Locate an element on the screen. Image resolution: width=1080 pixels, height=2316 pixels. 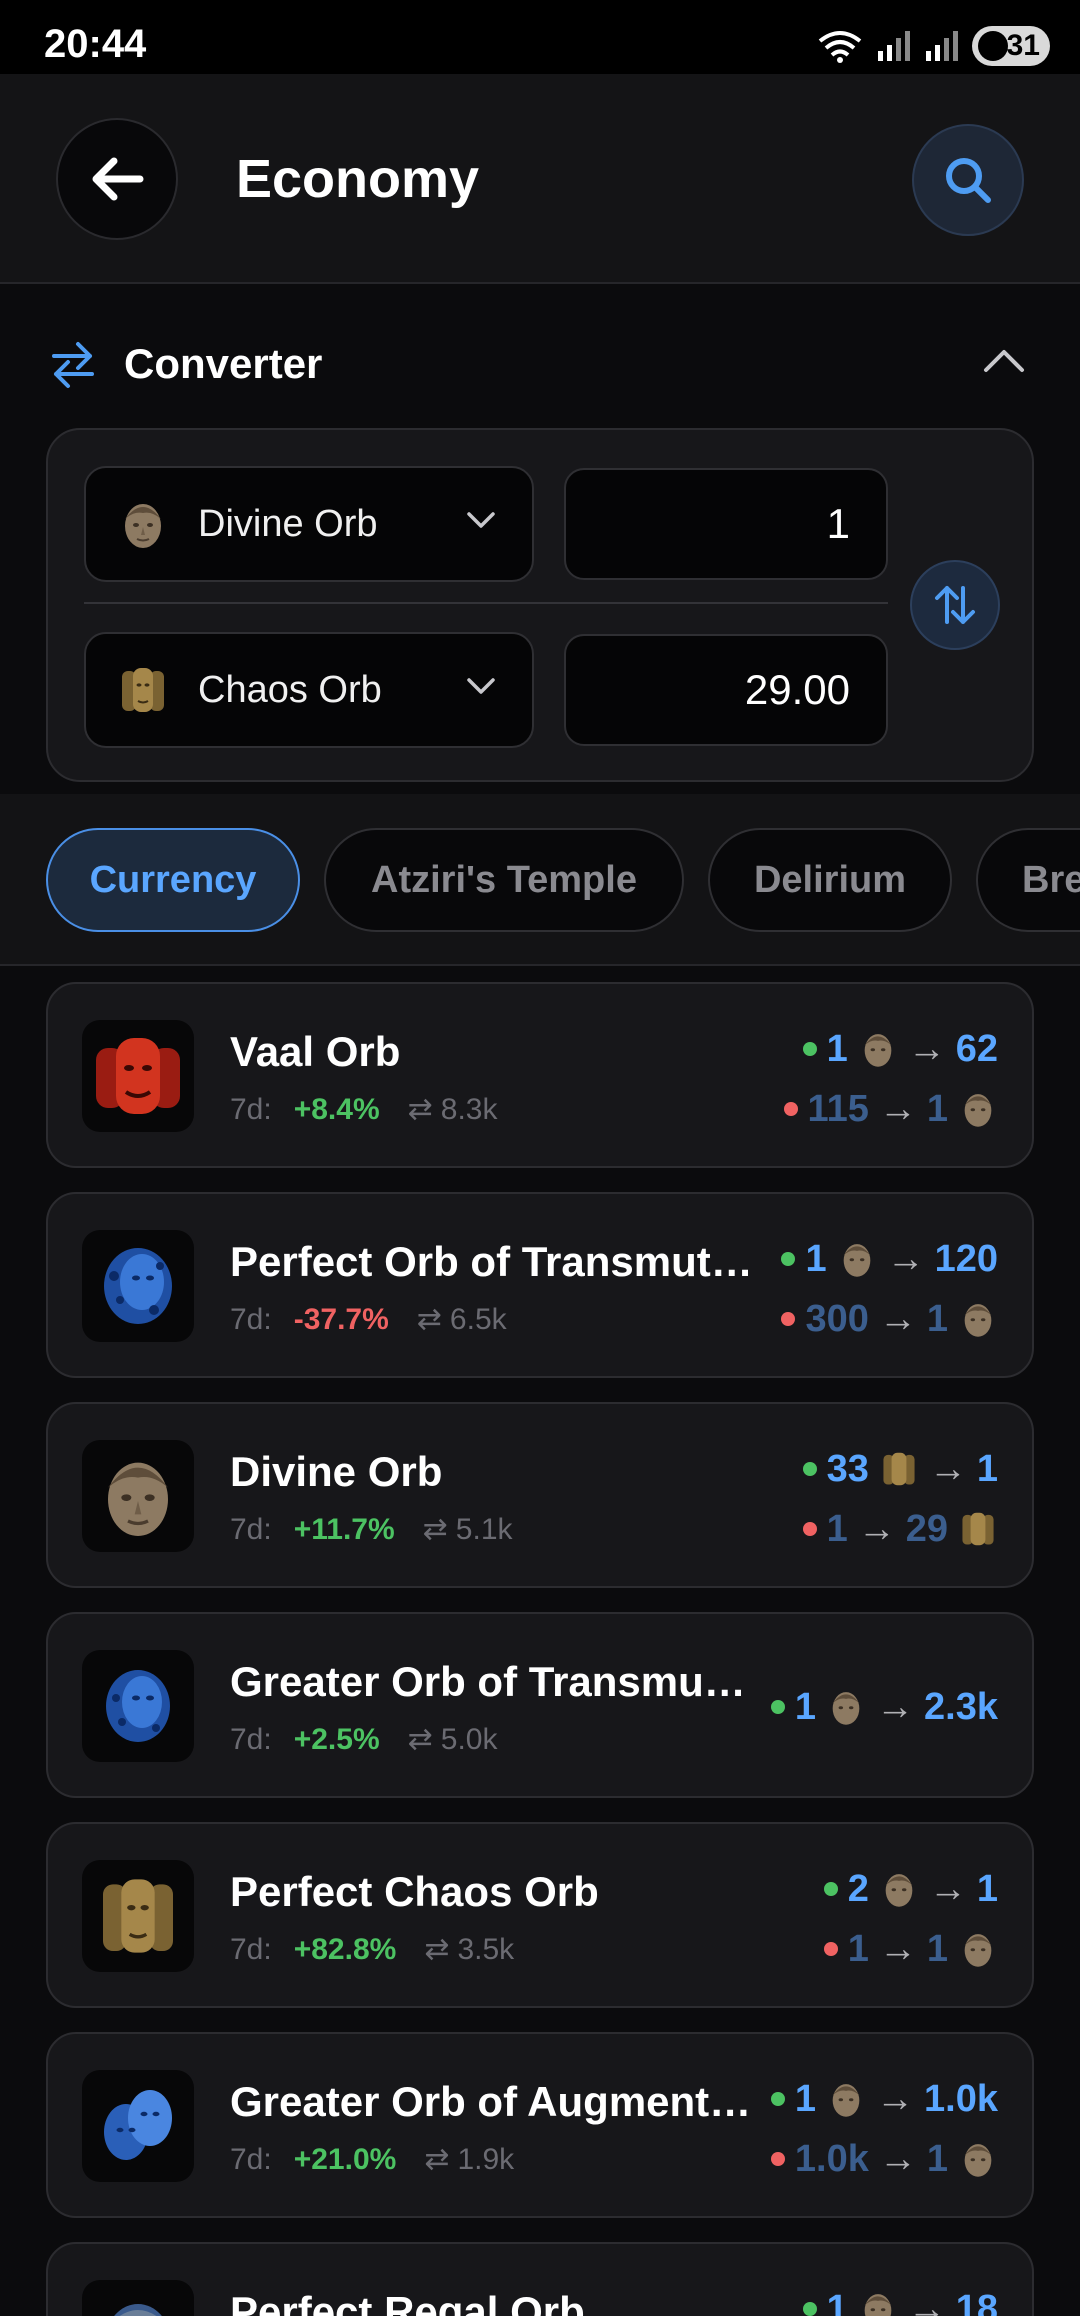
back-button is located at coordinates (117, 179).